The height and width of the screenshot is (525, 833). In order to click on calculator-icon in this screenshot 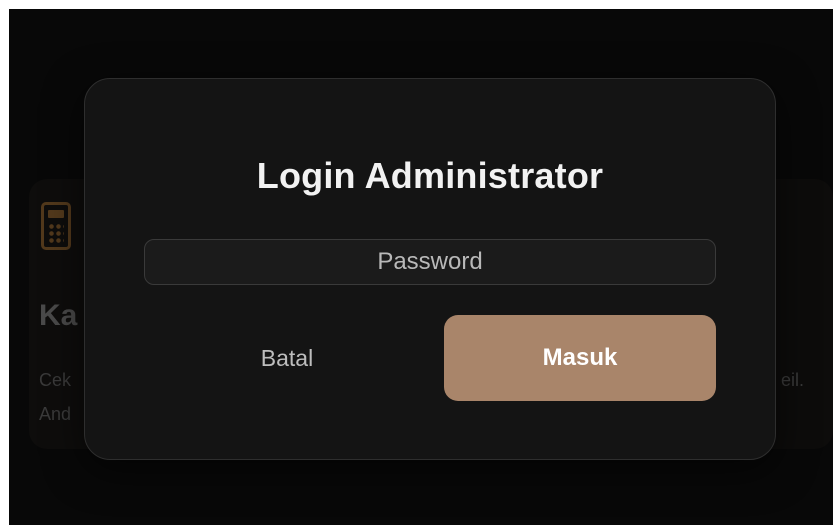, I will do `click(56, 226)`.